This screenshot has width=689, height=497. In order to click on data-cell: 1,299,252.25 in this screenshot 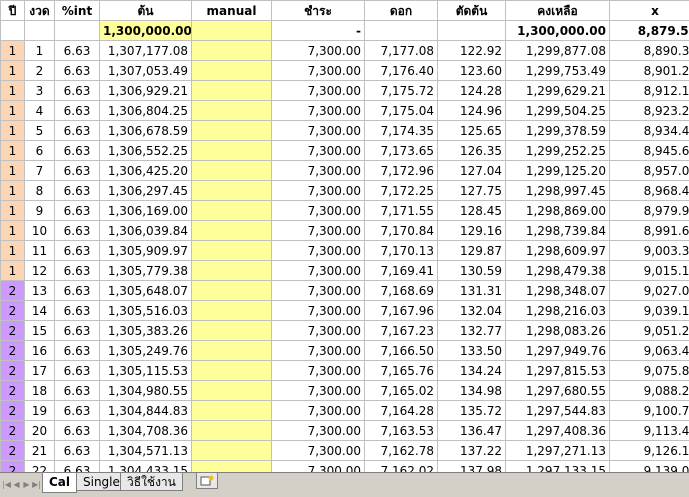, I will do `click(557, 150)`.